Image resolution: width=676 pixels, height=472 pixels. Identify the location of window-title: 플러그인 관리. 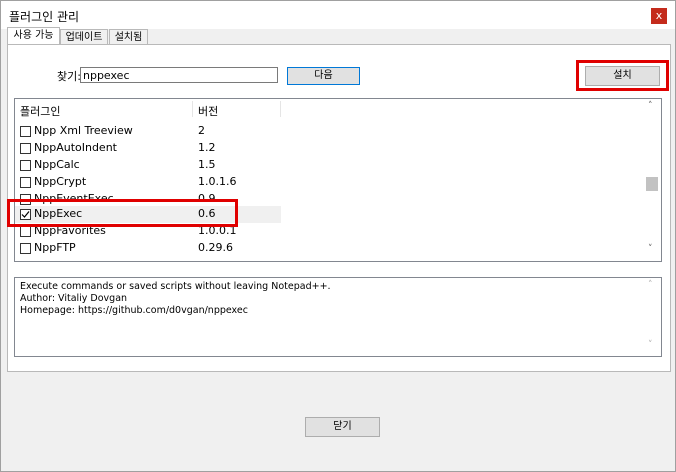
(44, 17).